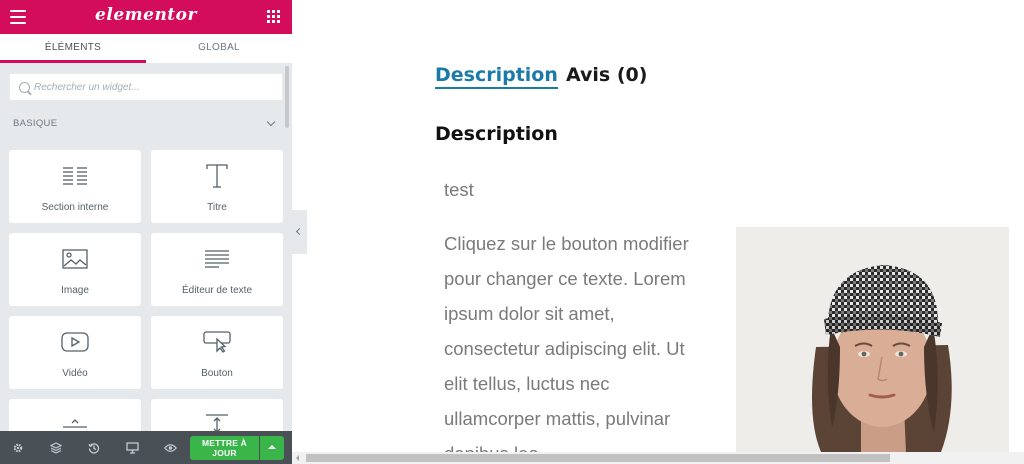 Image resolution: width=1024 pixels, height=464 pixels. What do you see at coordinates (557, 418) in the screenshot?
I see `text-line: ullamcorper mattis, pulvinar` at bounding box center [557, 418].